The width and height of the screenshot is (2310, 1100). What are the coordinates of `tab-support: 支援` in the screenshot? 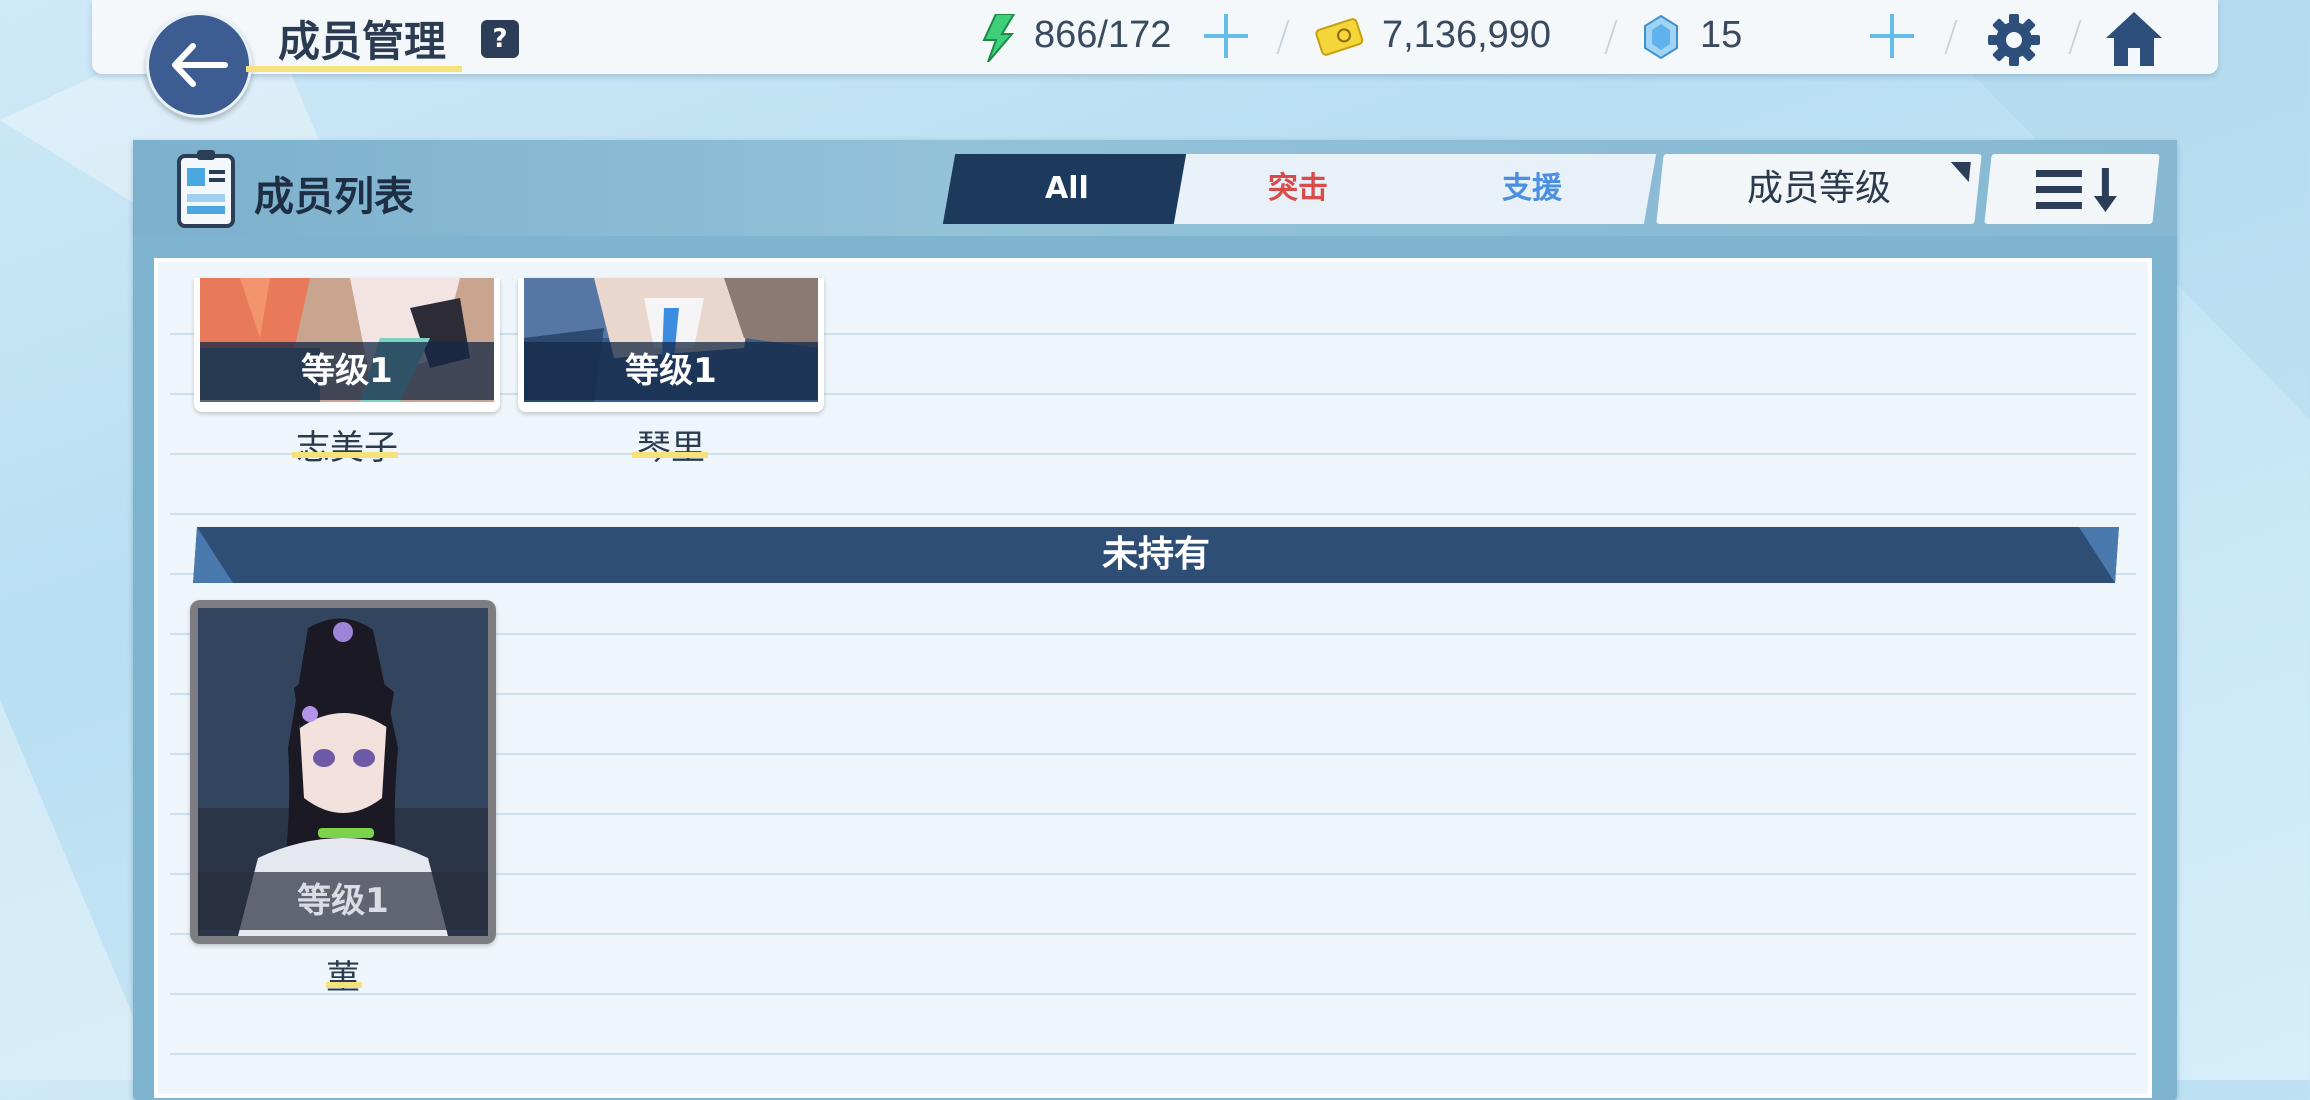 It's located at (1532, 189).